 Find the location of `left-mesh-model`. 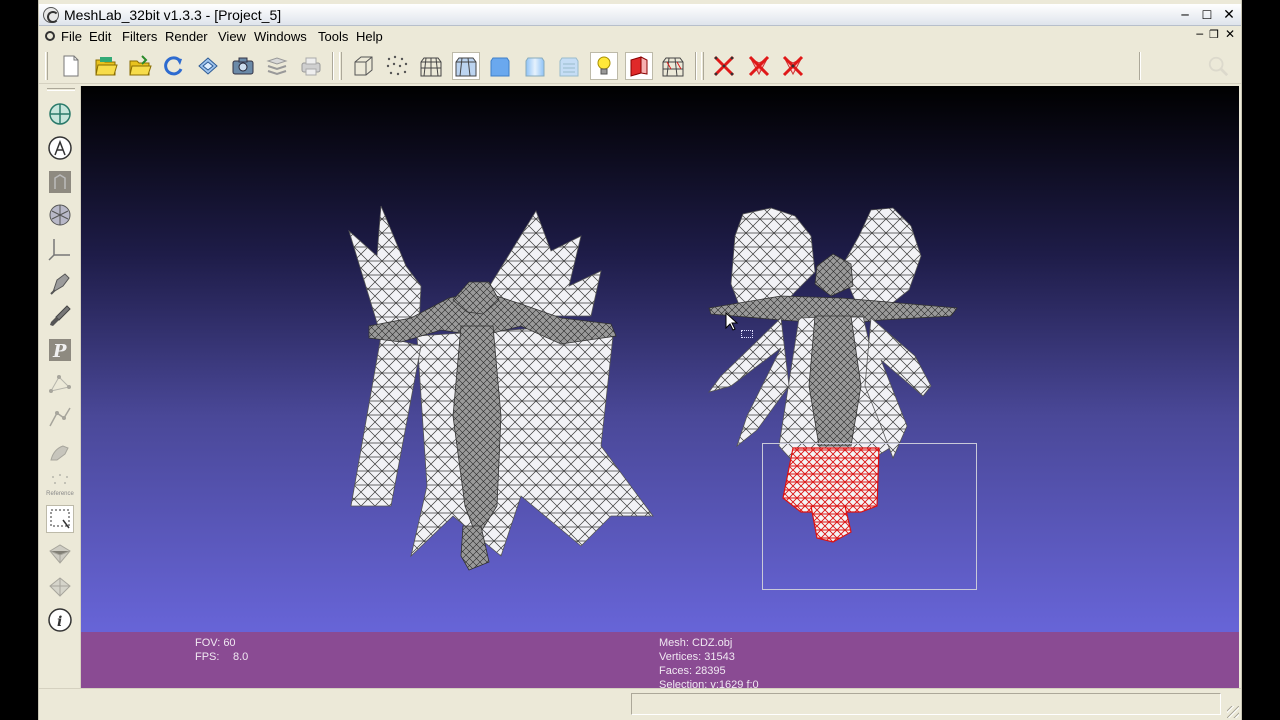

left-mesh-model is located at coordinates (501, 388).